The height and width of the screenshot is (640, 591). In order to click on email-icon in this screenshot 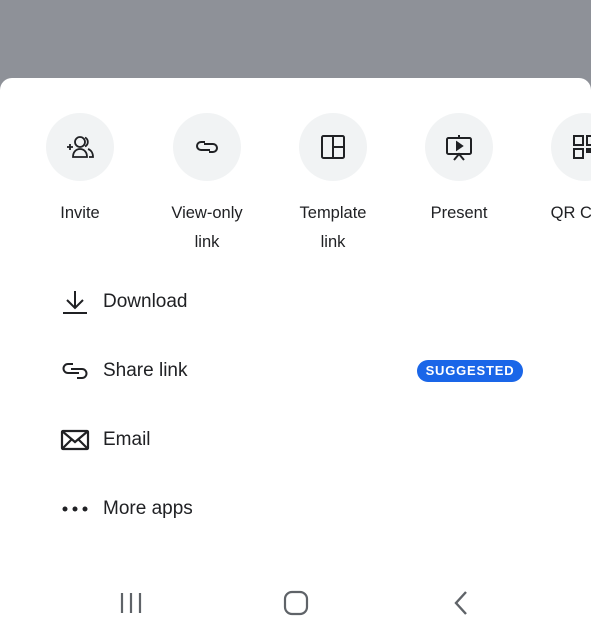, I will do `click(75, 440)`.